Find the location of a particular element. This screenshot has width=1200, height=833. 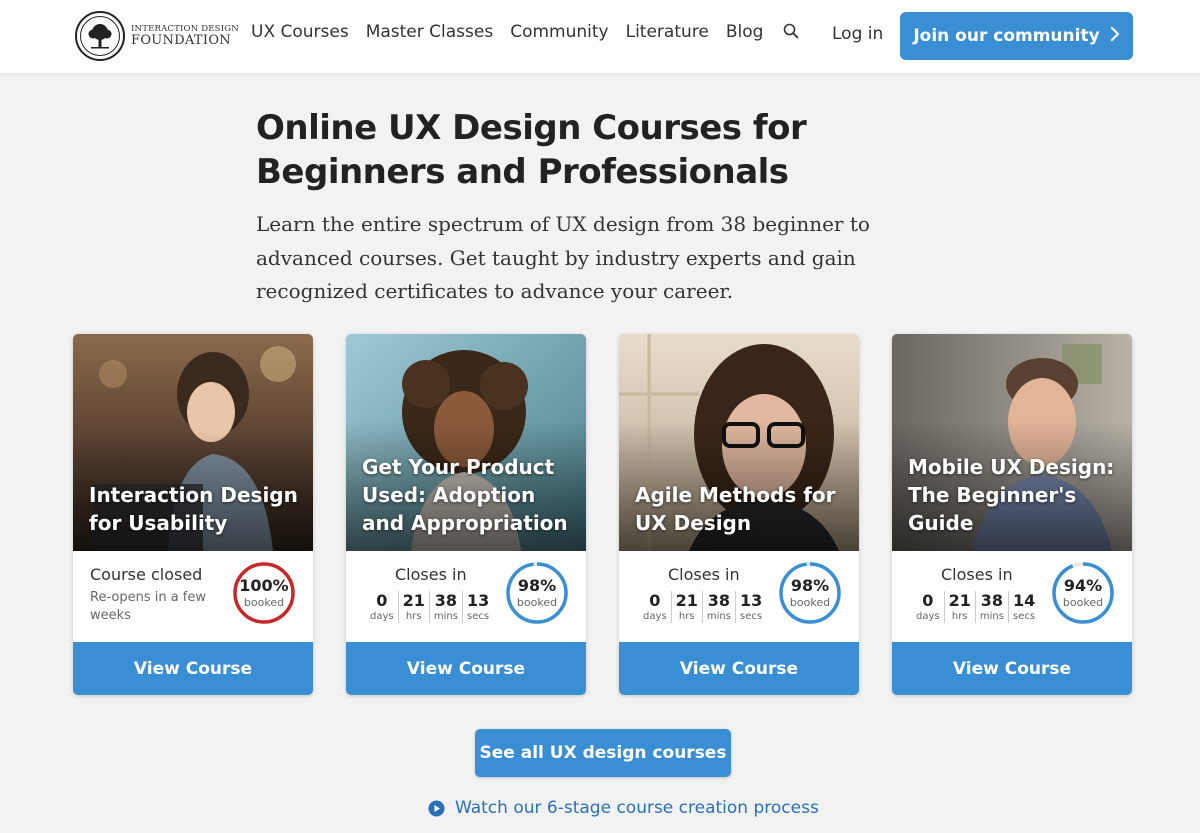

chevron-right-icon is located at coordinates (1115, 36).